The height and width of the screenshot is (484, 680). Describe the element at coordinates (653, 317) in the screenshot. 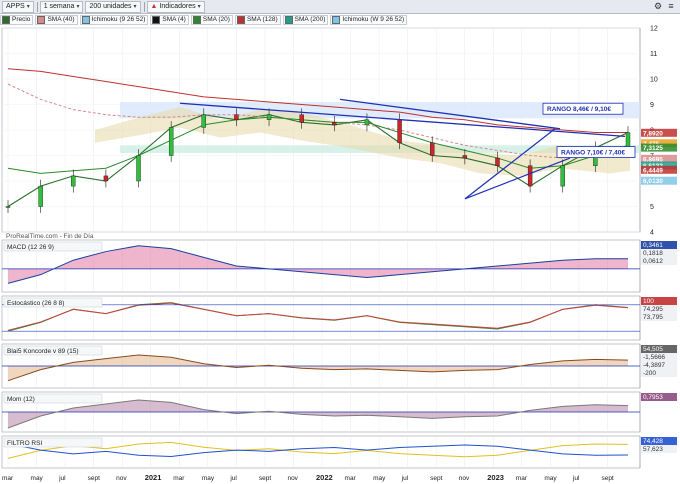

I see `panel-value: 73,795` at that location.